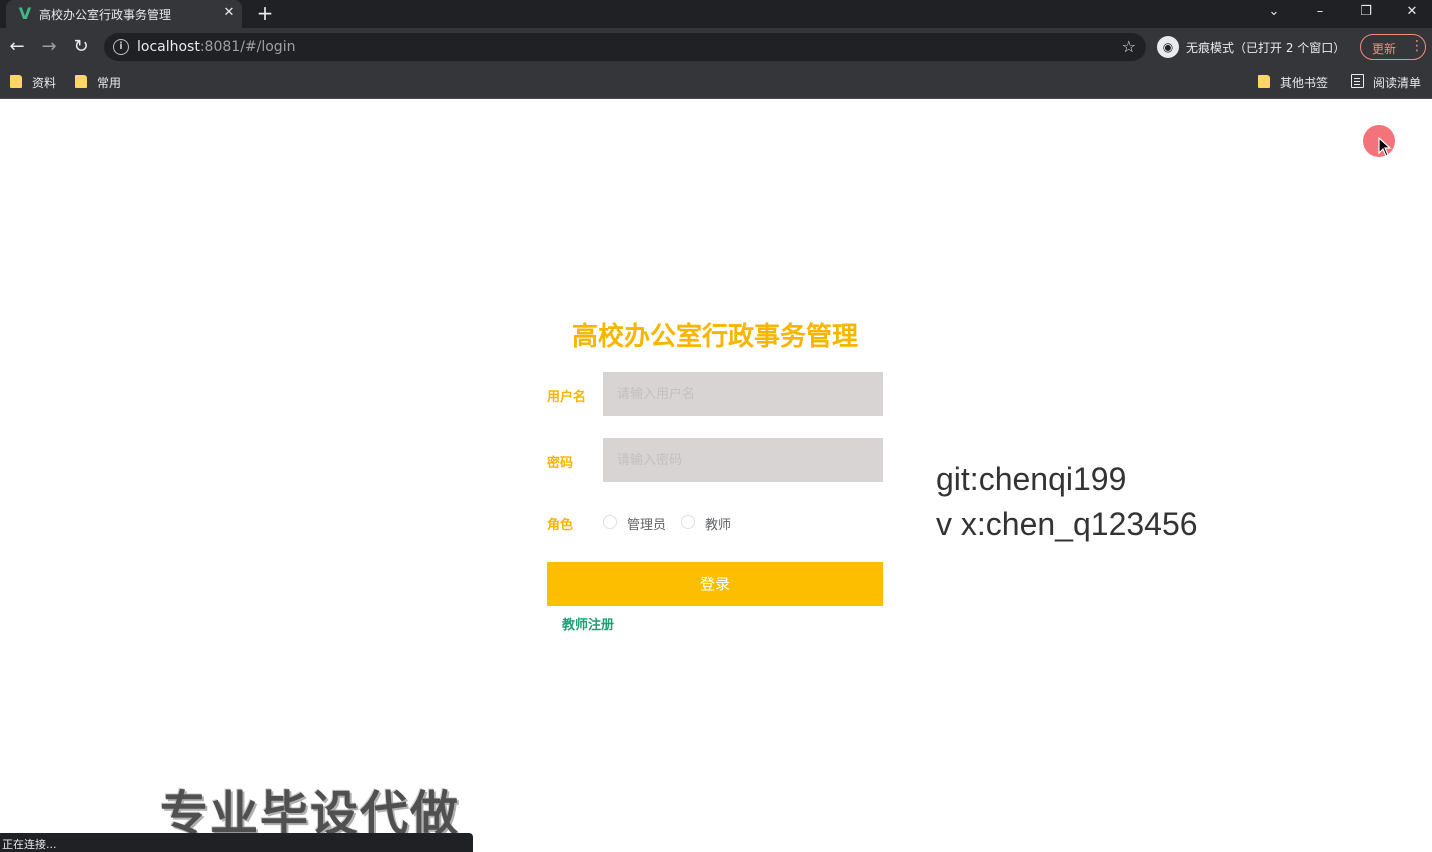 The height and width of the screenshot is (852, 1432). Describe the element at coordinates (610, 522) in the screenshot. I see `radio-admin` at that location.